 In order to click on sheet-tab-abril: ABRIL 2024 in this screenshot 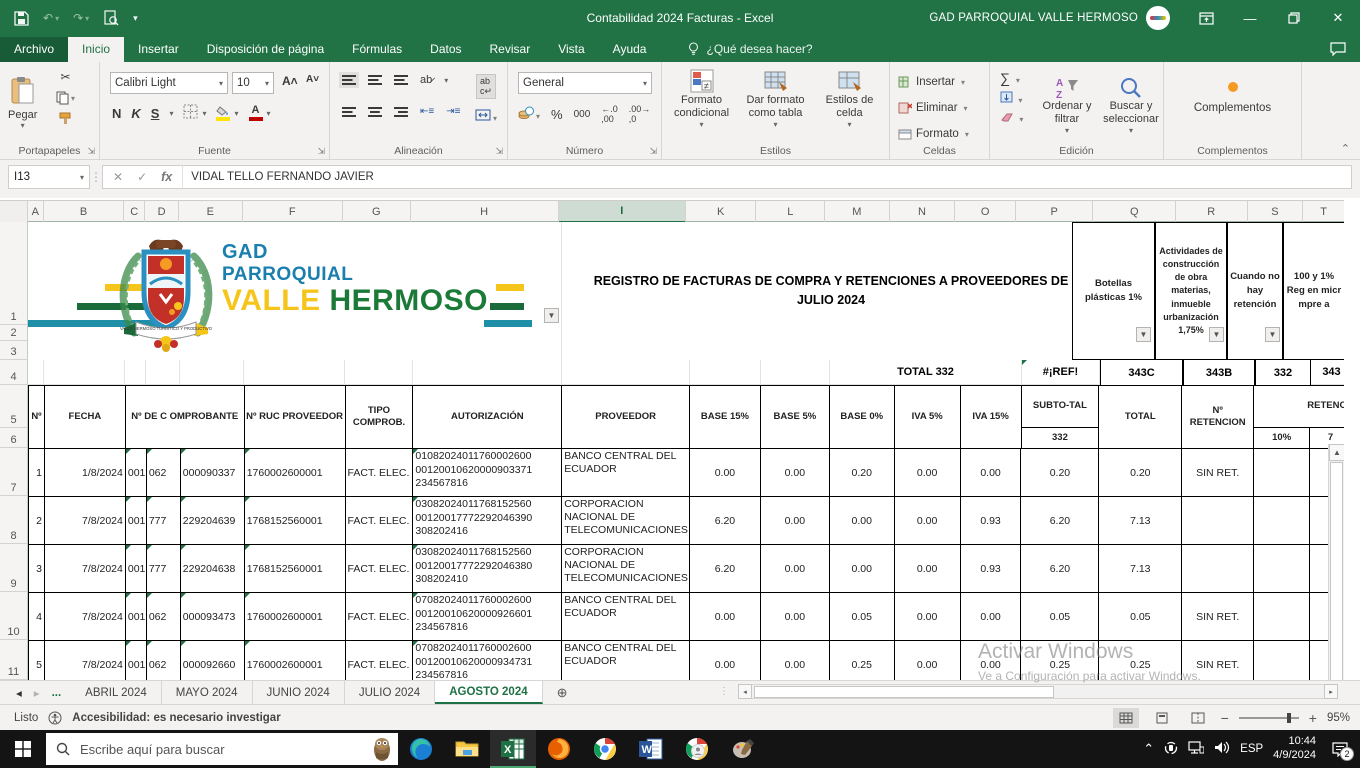, I will do `click(116, 692)`.